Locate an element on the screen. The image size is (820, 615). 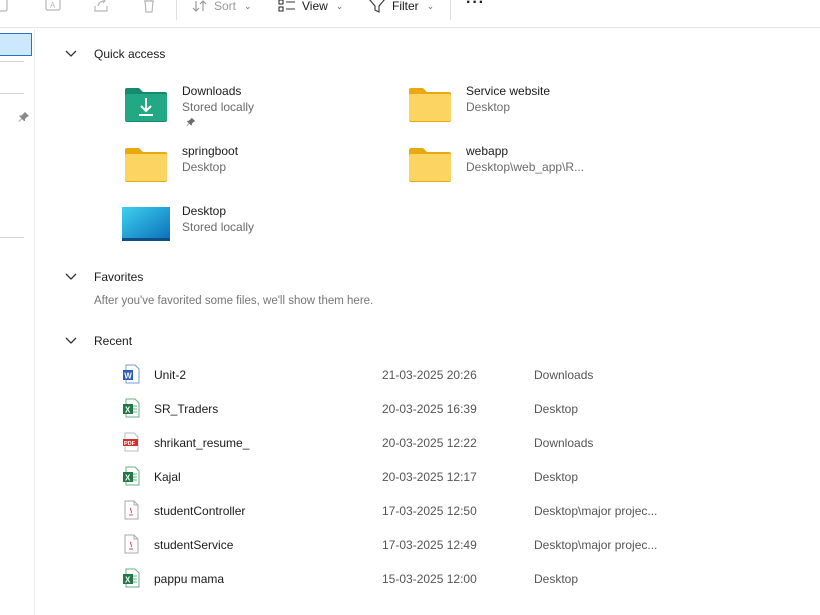
recent-file-row: W Unit-2 21-03-2025 20:26 Downloads is located at coordinates (400, 375).